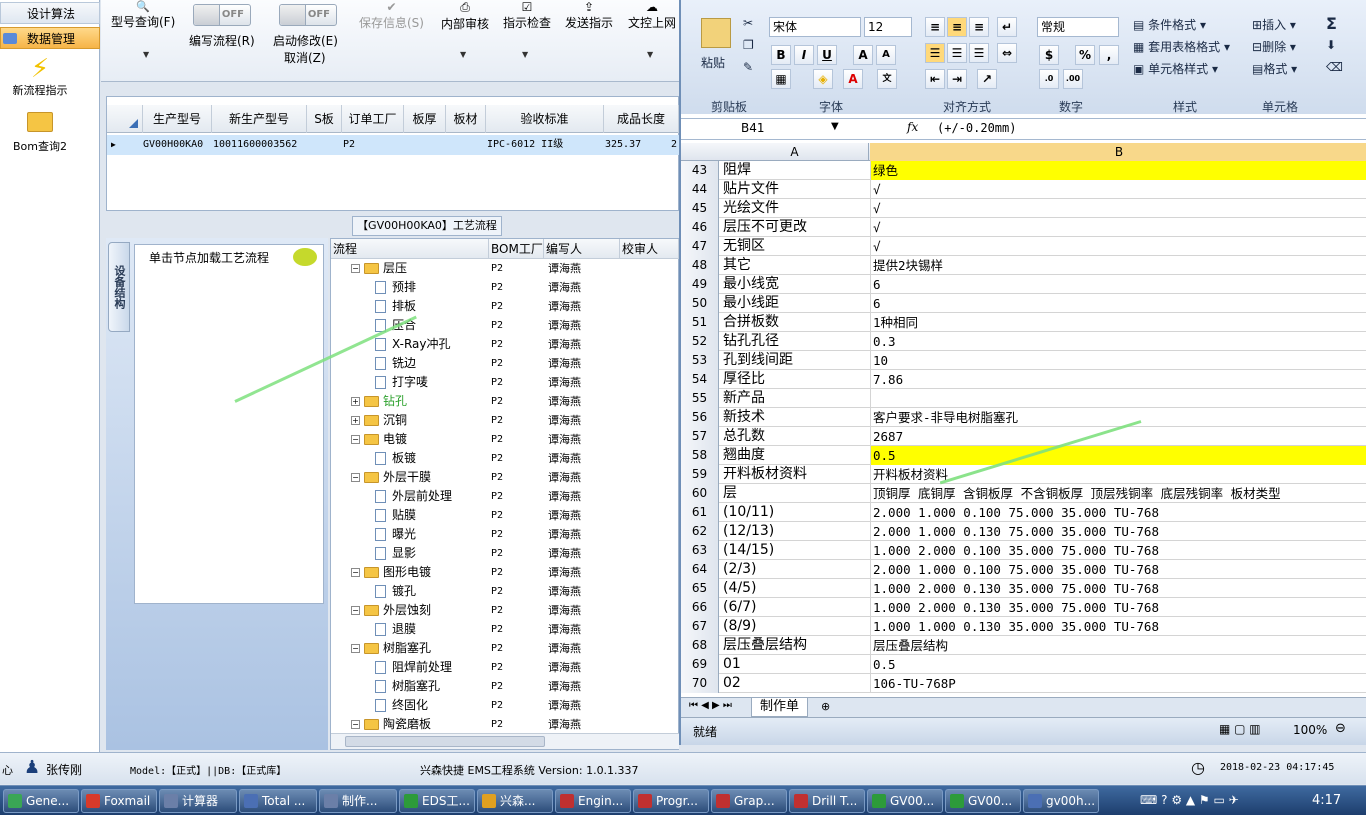  What do you see at coordinates (410, 249) in the screenshot?
I see `tree-col-header: 流程` at bounding box center [410, 249].